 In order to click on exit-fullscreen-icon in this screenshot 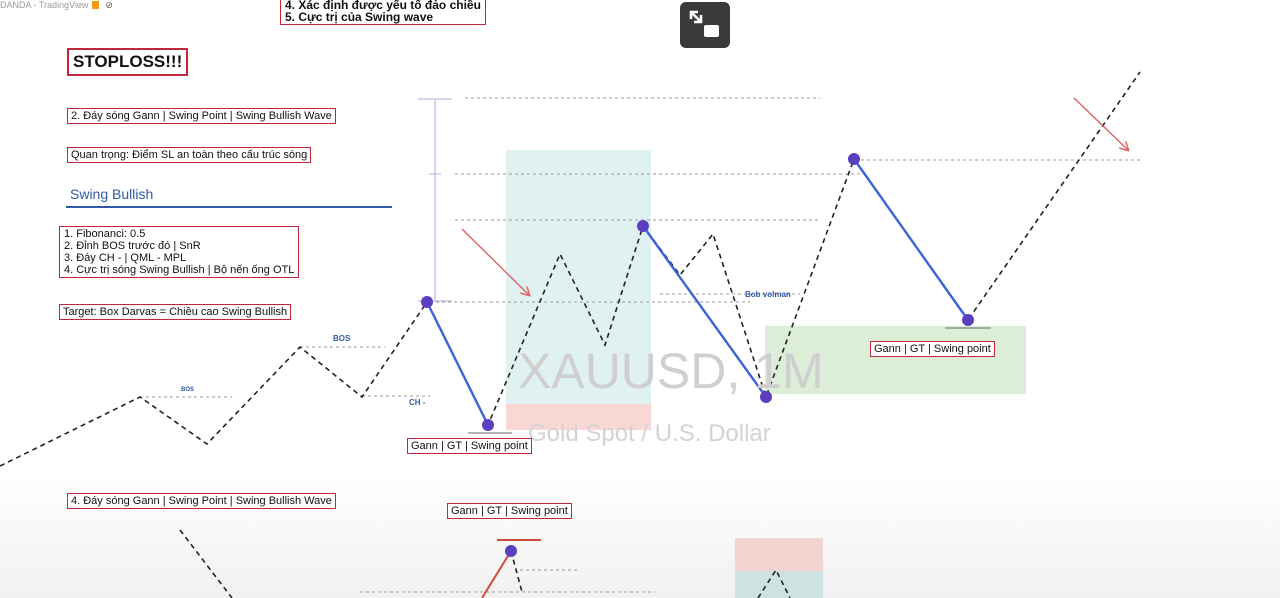, I will do `click(704, 23)`.